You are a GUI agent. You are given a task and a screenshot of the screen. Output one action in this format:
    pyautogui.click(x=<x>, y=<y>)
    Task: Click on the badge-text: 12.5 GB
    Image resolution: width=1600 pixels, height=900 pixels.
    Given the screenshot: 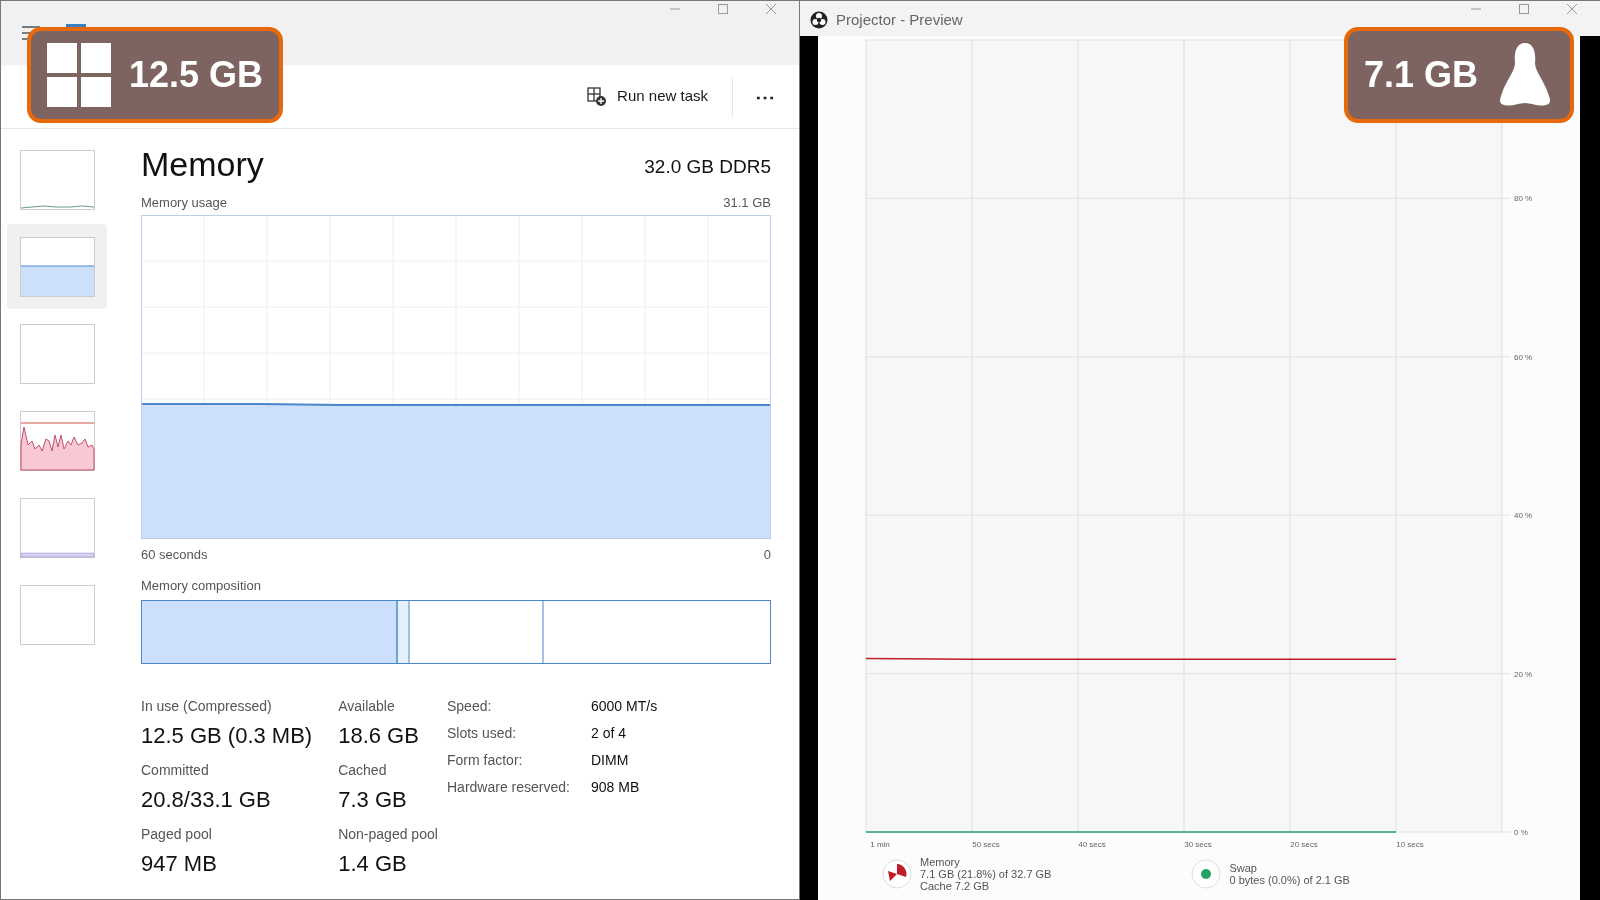 What is the action you would take?
    pyautogui.click(x=196, y=75)
    